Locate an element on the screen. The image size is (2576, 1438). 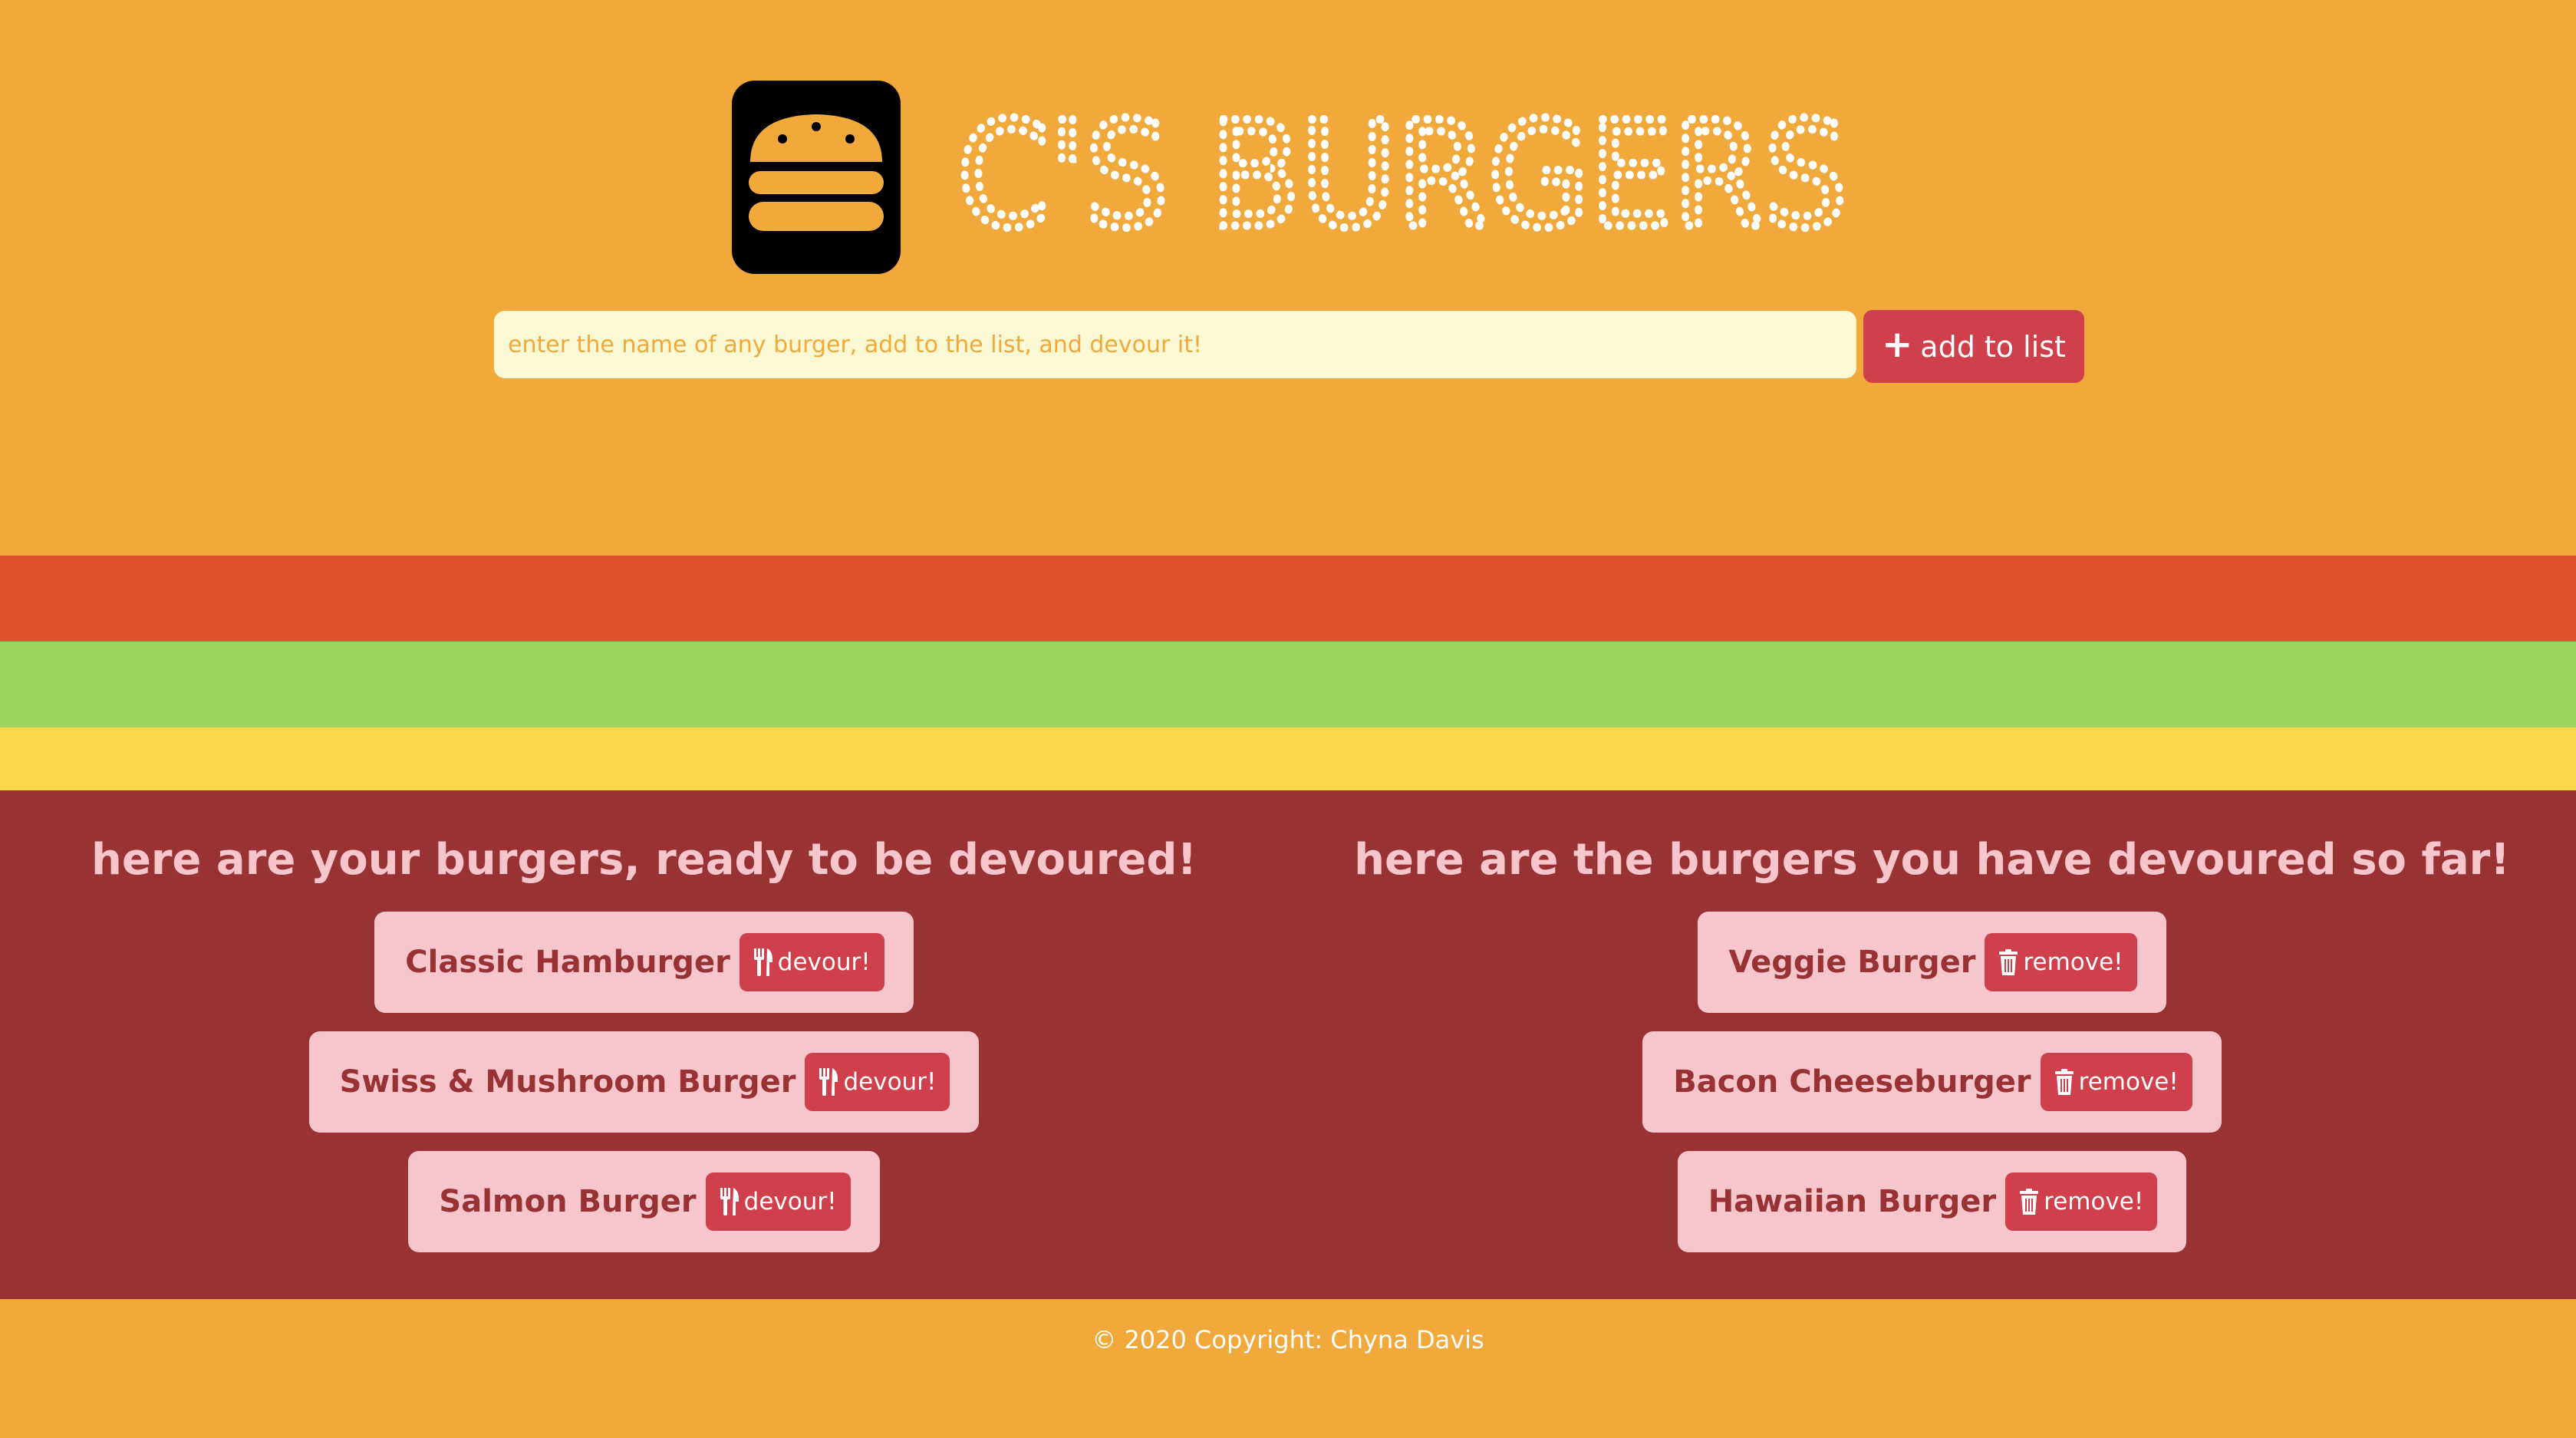
burger-name: Swiss & Mushroom Burger is located at coordinates (567, 1082).